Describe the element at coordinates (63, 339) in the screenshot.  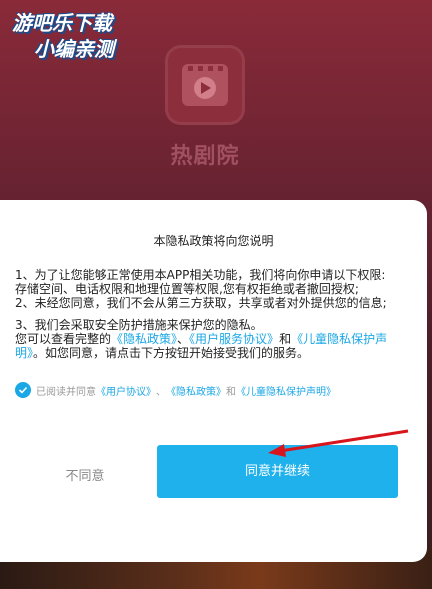
I see `para4-prefix: 您可以查看完整的` at that location.